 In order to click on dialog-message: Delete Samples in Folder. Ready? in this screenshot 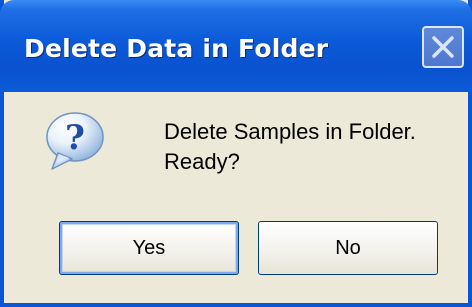, I will do `click(290, 146)`.